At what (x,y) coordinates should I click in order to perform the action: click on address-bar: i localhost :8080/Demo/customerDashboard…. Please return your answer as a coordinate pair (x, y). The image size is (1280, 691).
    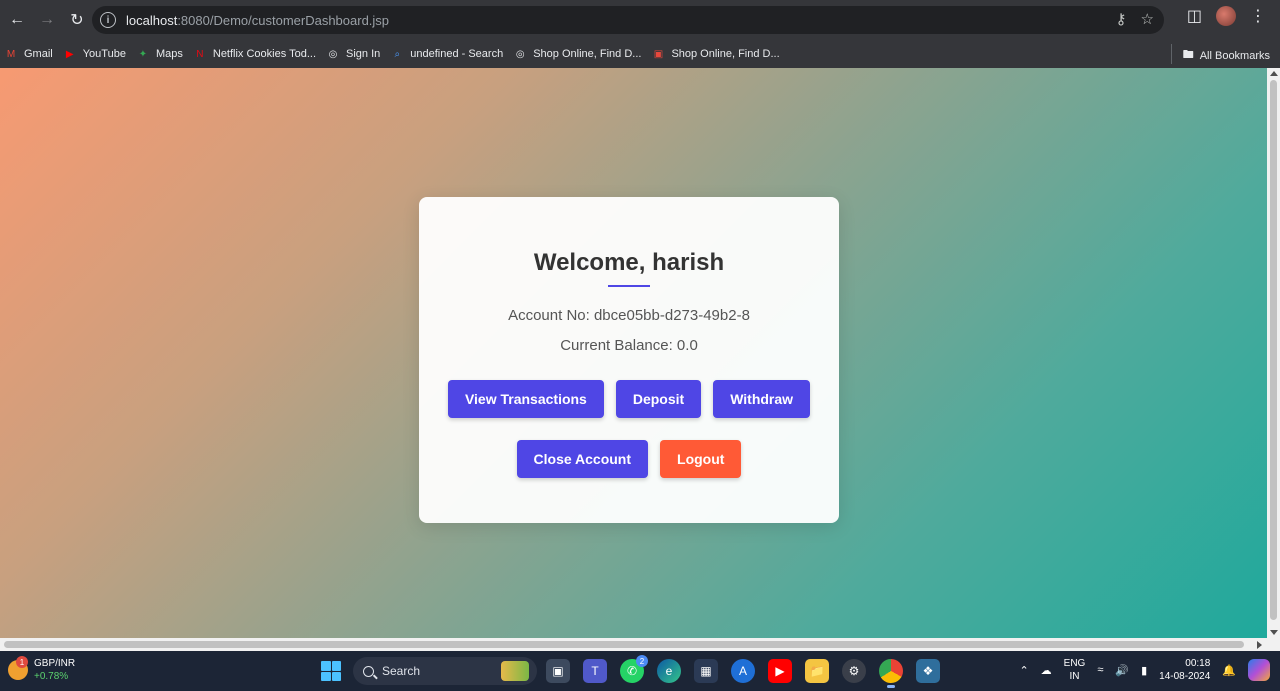
    Looking at the image, I should click on (628, 20).